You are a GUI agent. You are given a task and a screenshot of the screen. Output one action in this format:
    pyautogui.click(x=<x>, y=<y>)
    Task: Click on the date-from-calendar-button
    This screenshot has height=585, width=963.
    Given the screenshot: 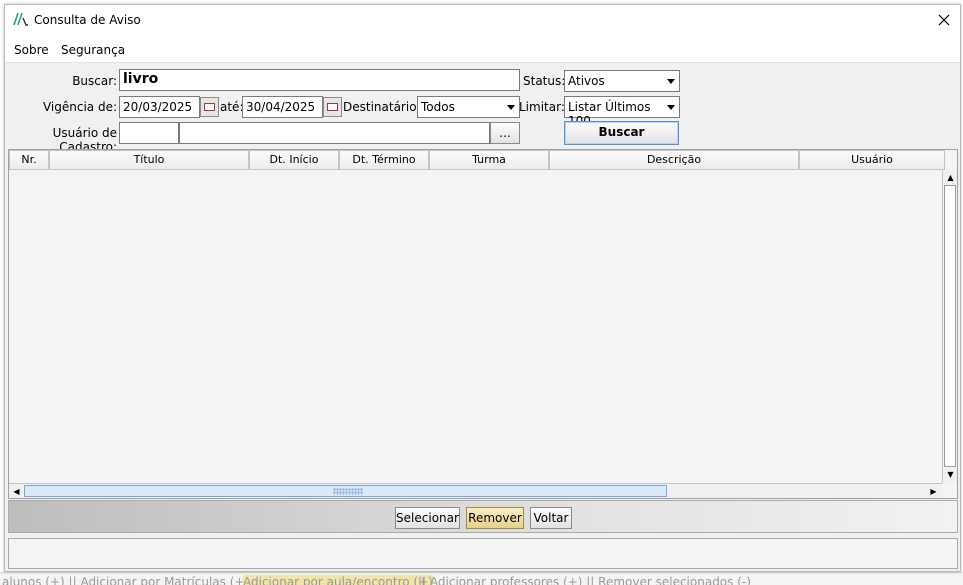 What is the action you would take?
    pyautogui.click(x=209, y=107)
    